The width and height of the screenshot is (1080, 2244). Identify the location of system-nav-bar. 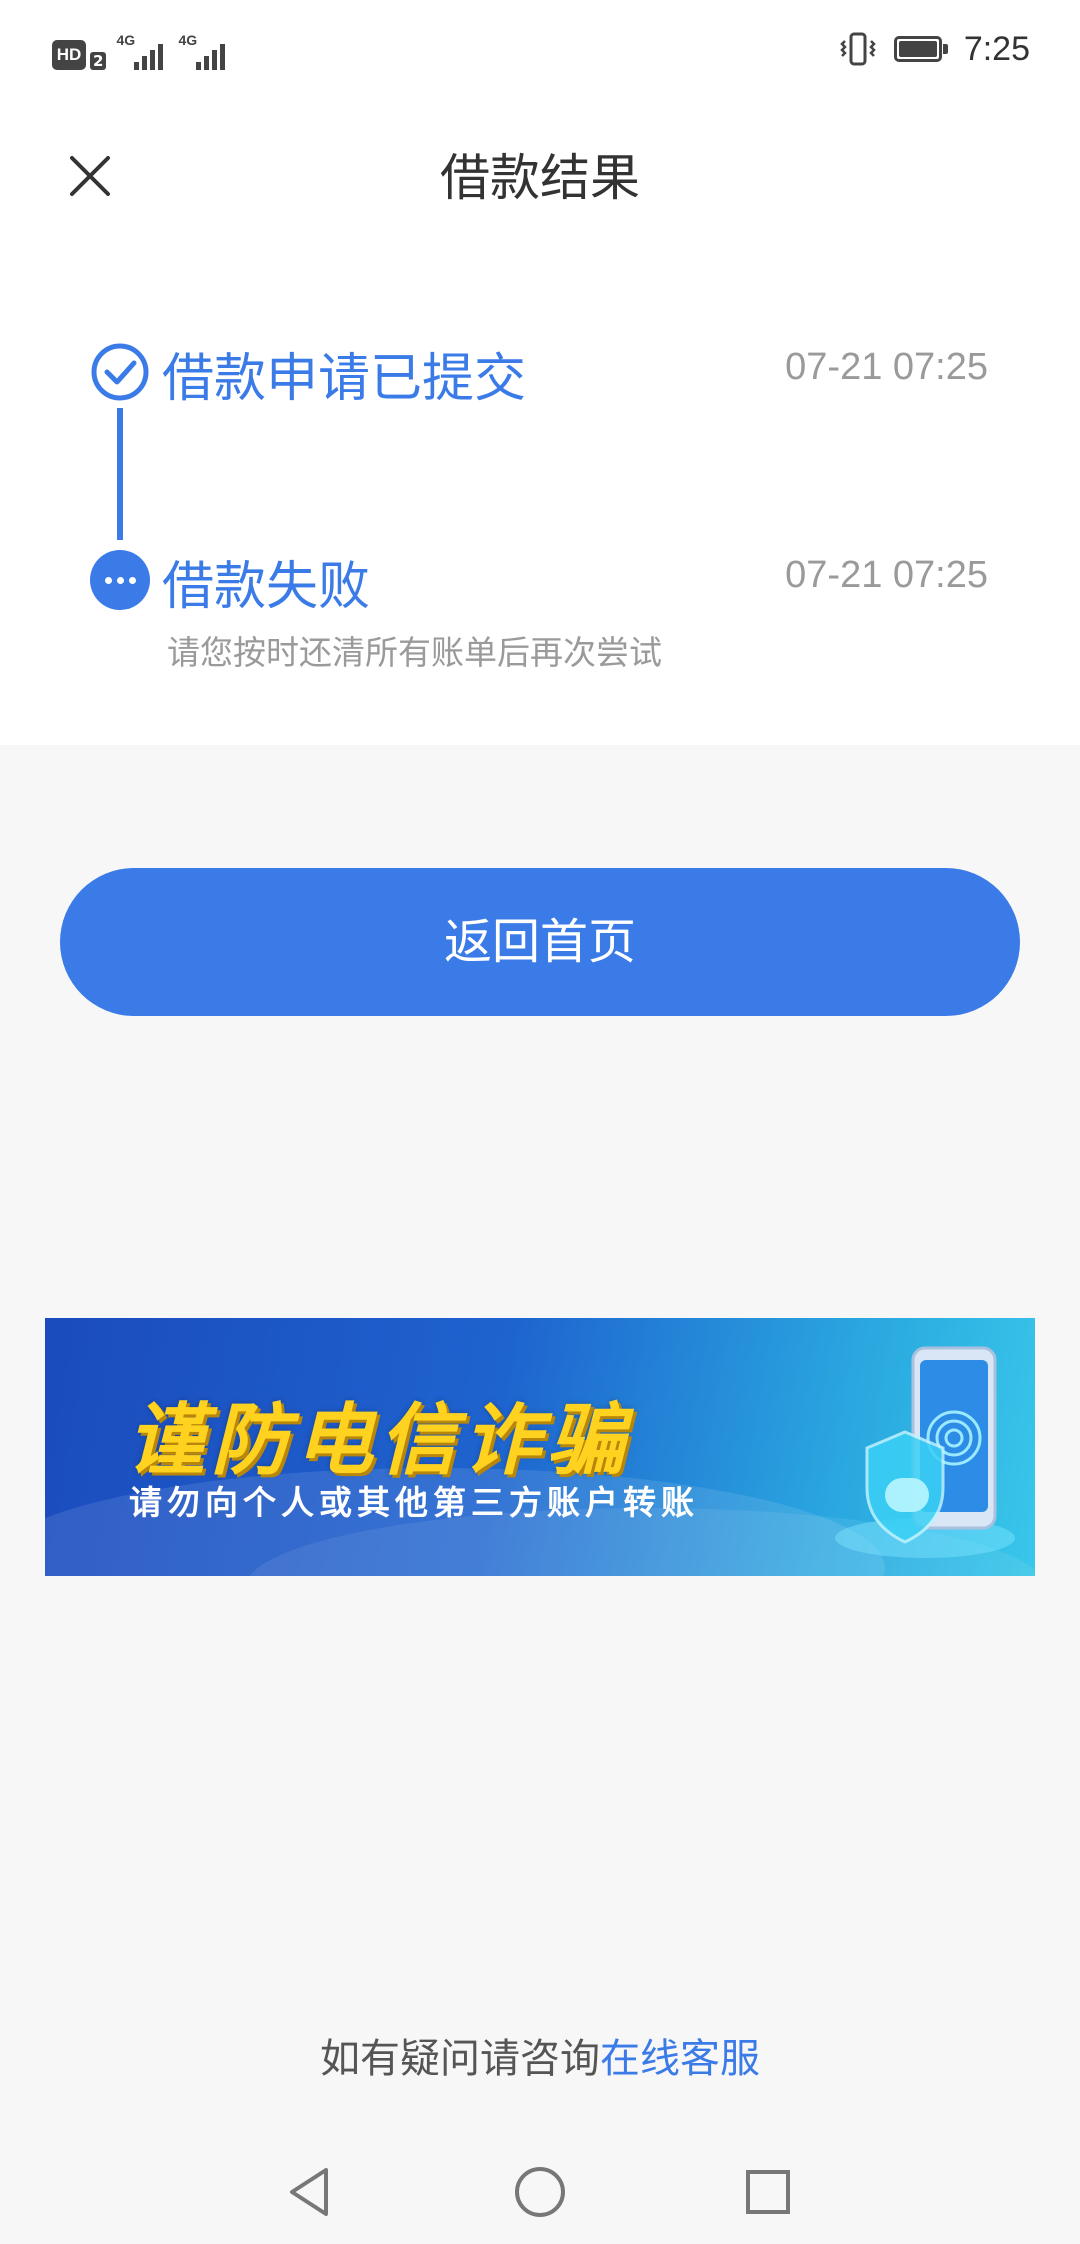
(540, 2197).